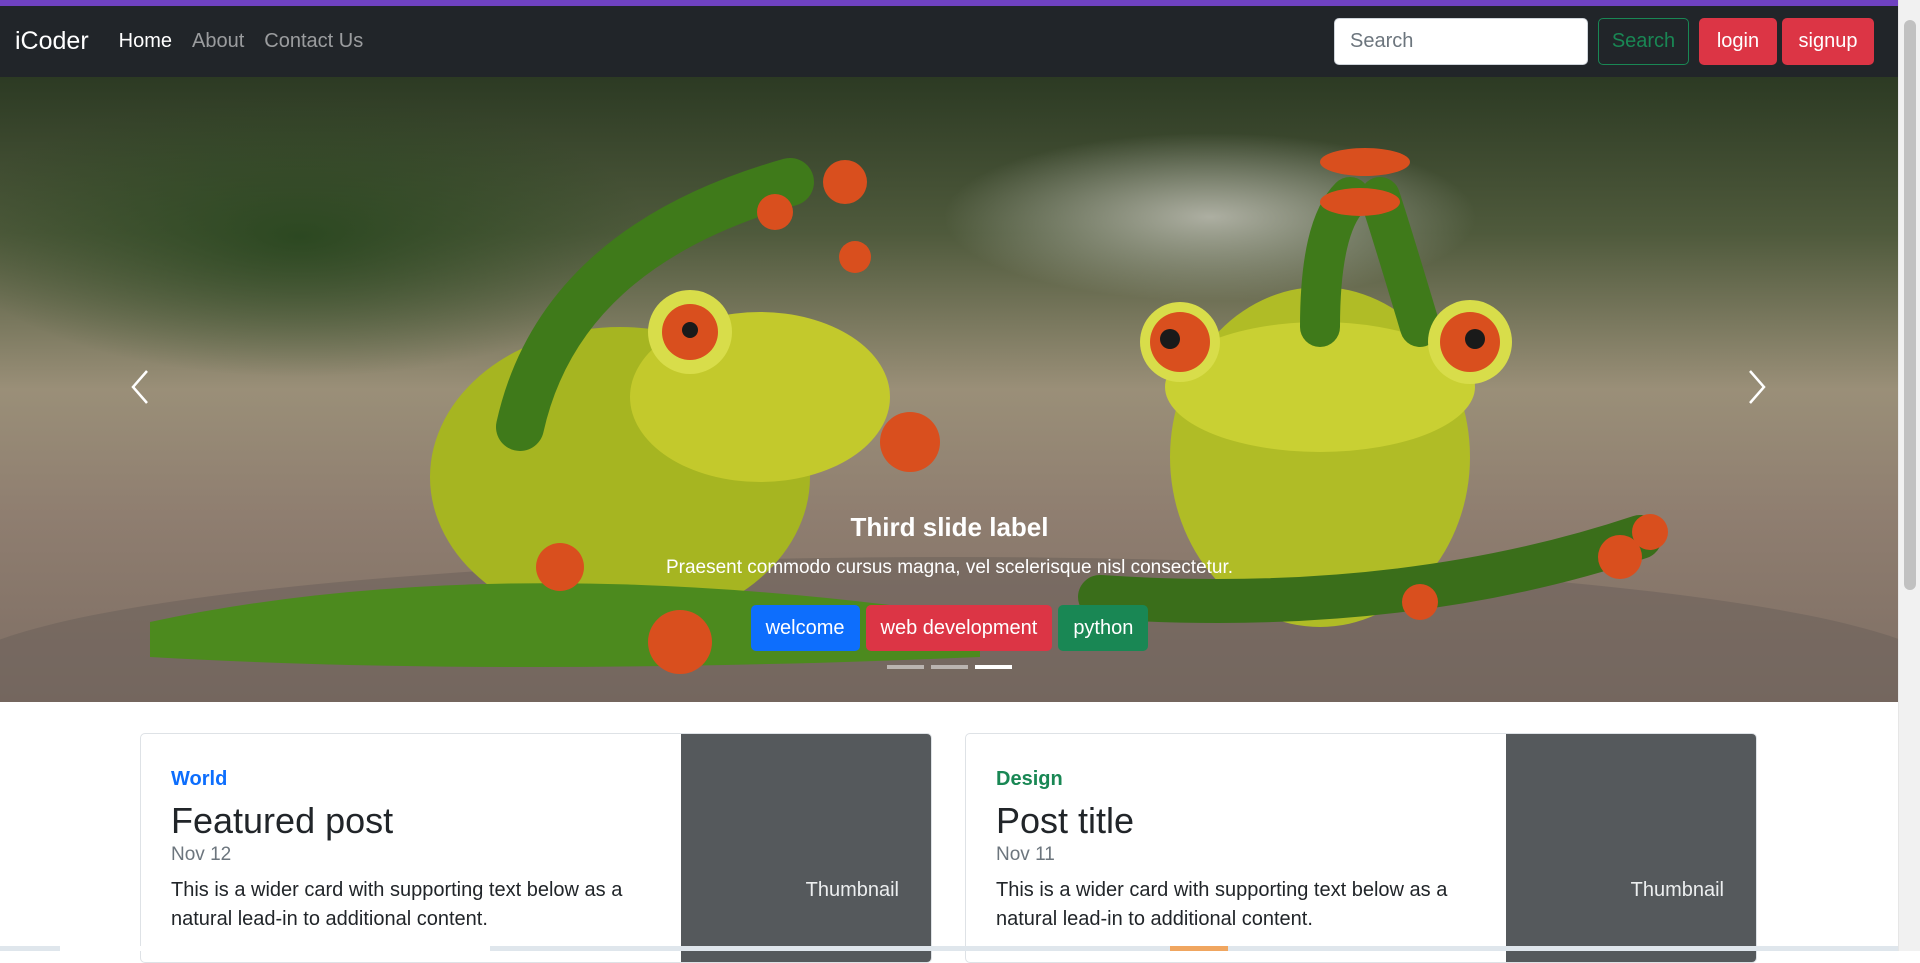 This screenshot has height=963, width=1920. I want to click on nav-actions: Search login signup, so click(1604, 41).